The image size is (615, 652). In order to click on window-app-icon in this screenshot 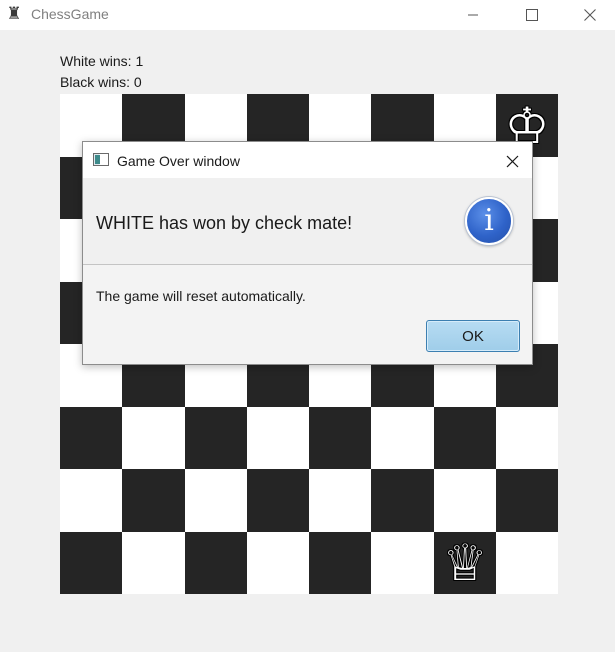, I will do `click(101, 159)`.